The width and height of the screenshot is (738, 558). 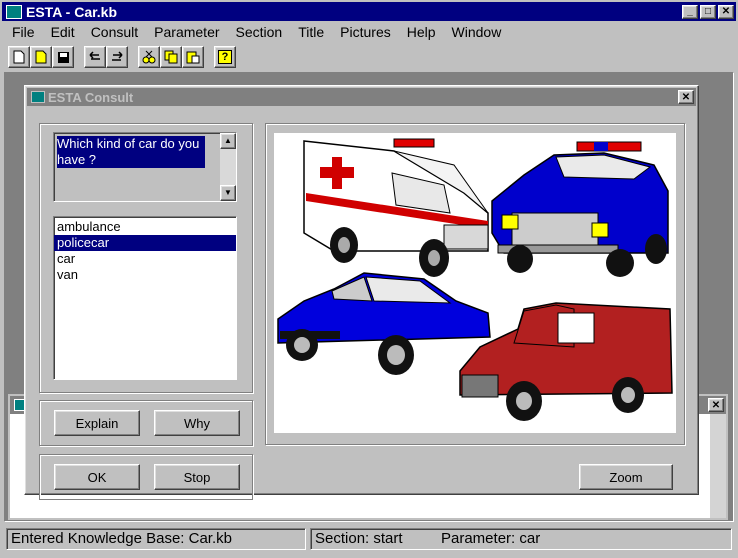 What do you see at coordinates (396, 207) in the screenshot?
I see `ambulance-image` at bounding box center [396, 207].